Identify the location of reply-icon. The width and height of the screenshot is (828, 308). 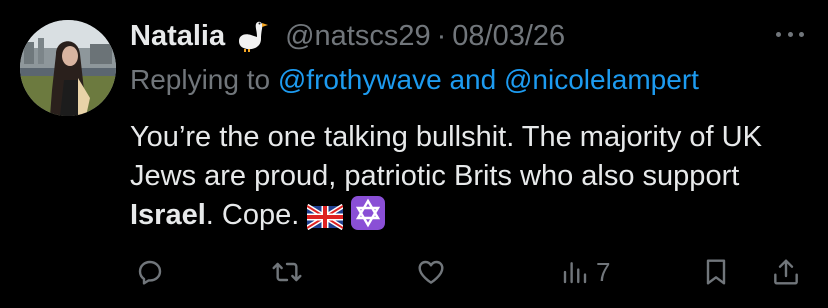
(150, 272).